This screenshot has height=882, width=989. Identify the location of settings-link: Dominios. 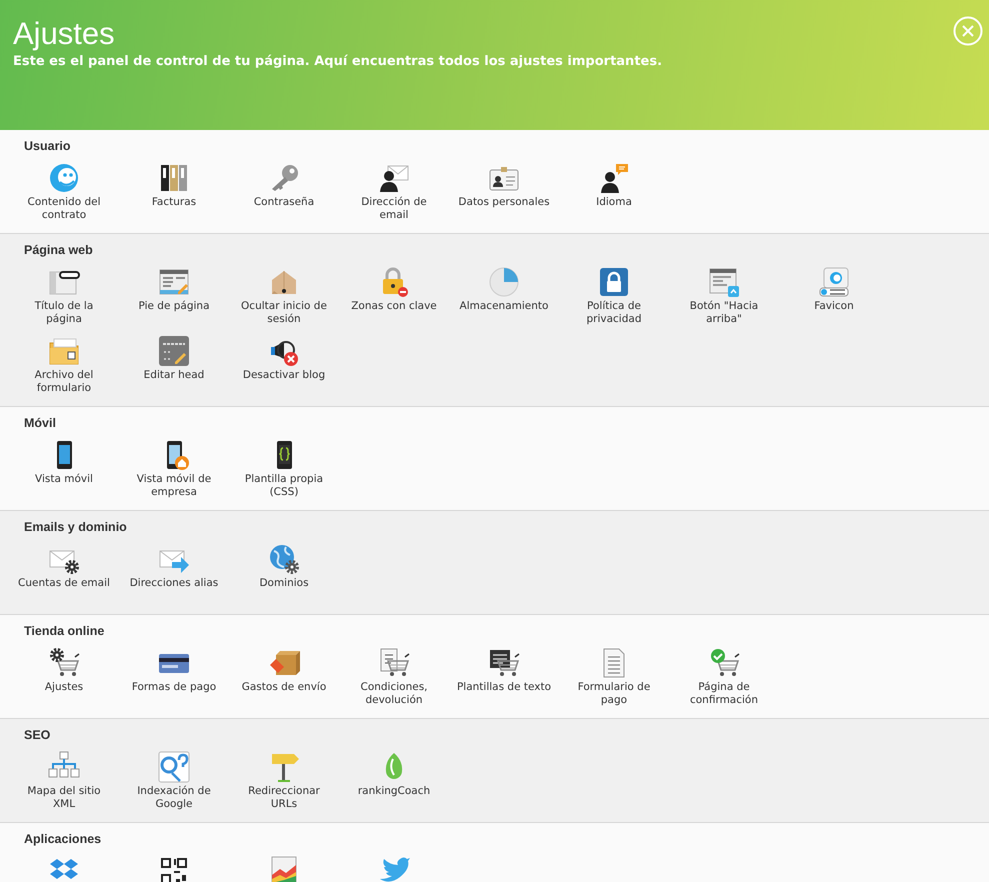
(284, 583).